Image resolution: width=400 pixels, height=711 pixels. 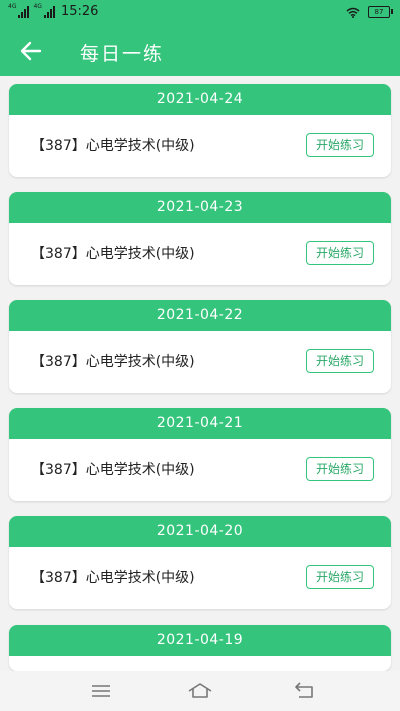 What do you see at coordinates (200, 423) in the screenshot?
I see `card-date: 2021-04-21` at bounding box center [200, 423].